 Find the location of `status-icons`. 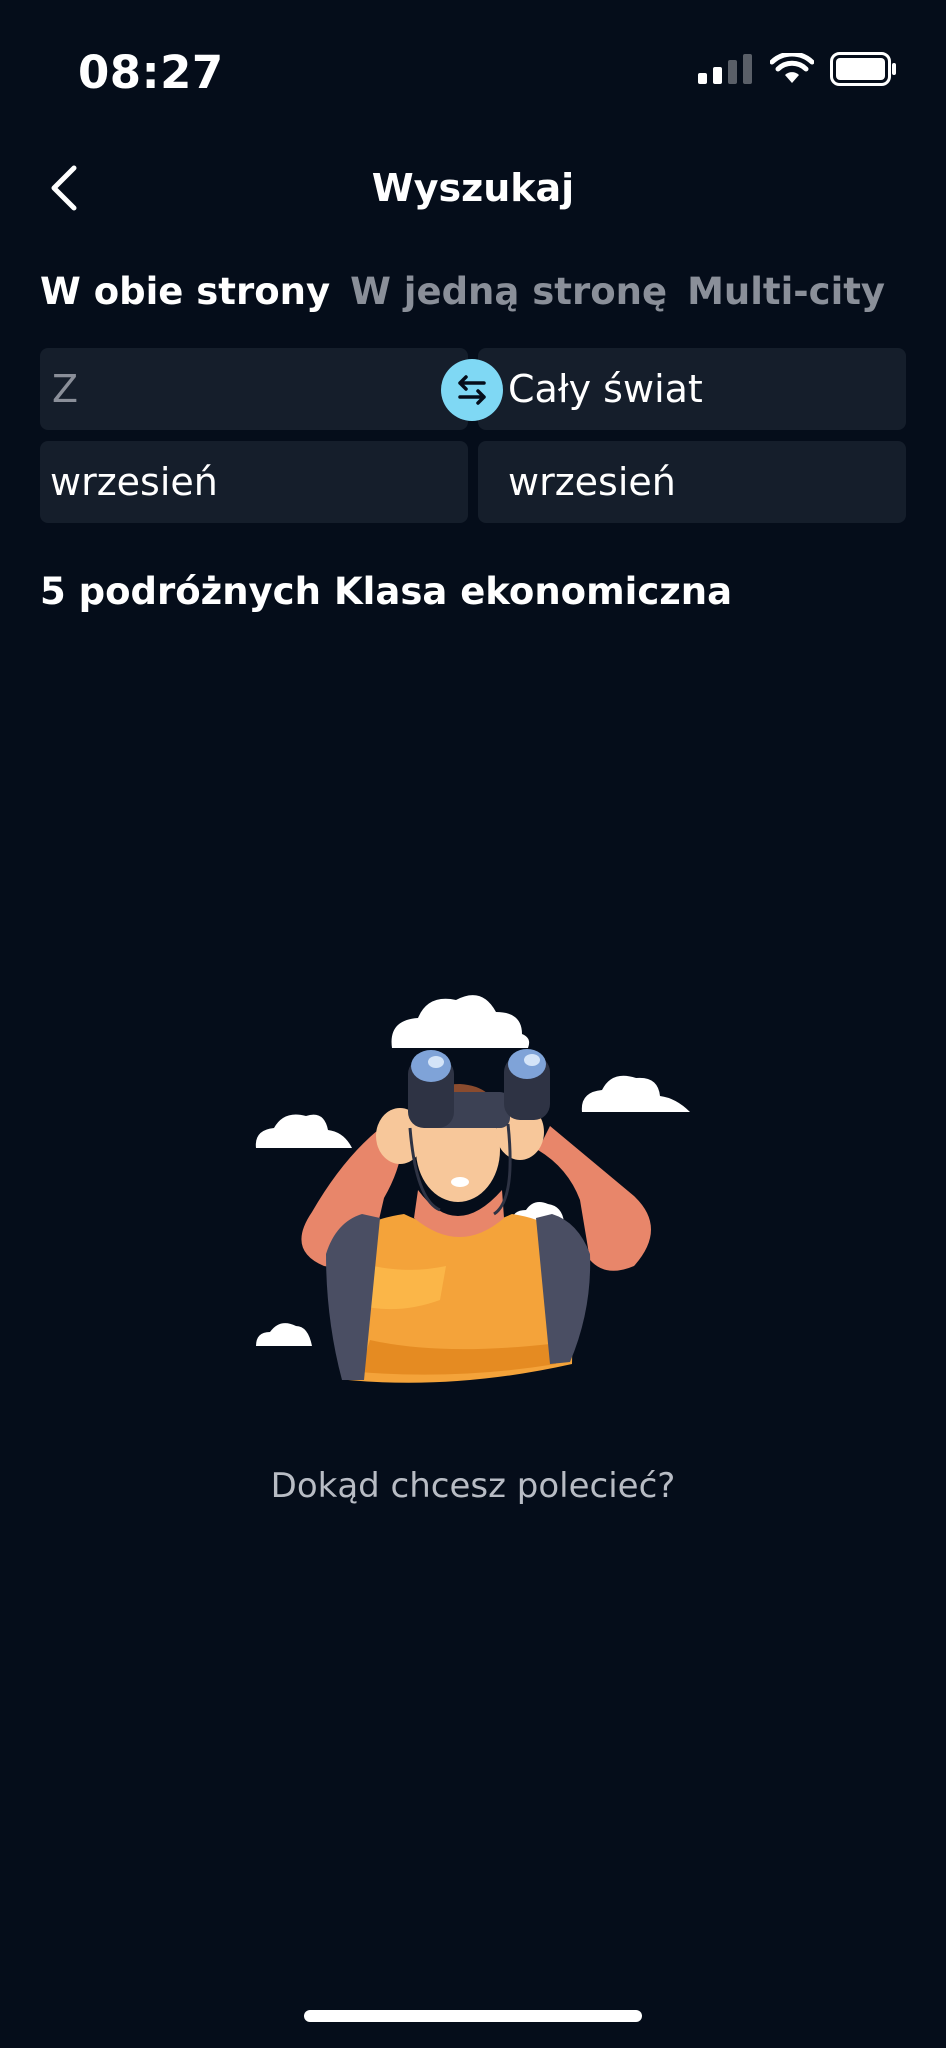

status-icons is located at coordinates (798, 69).